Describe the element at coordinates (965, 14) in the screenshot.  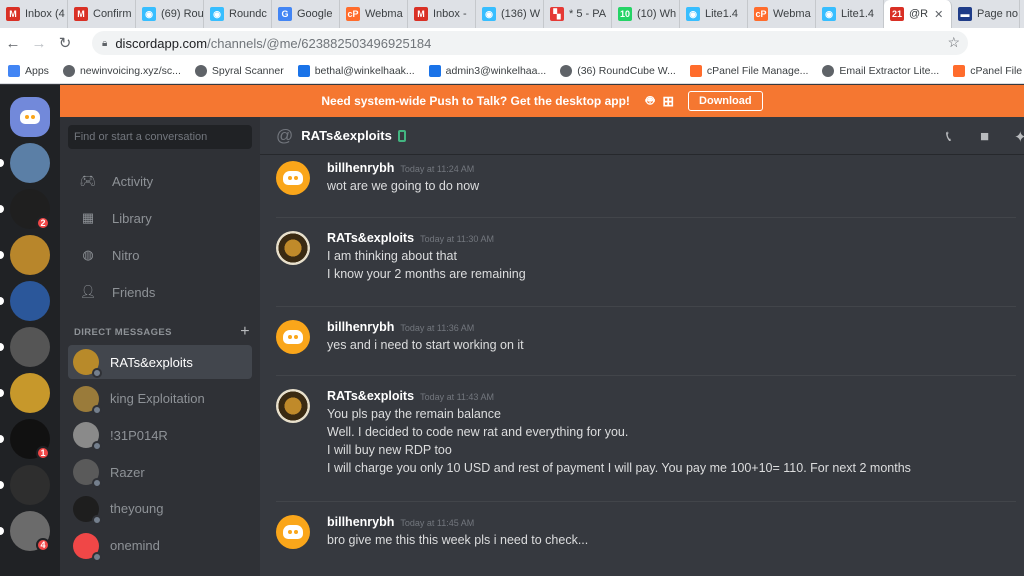
I see `page-icon: ▬` at that location.